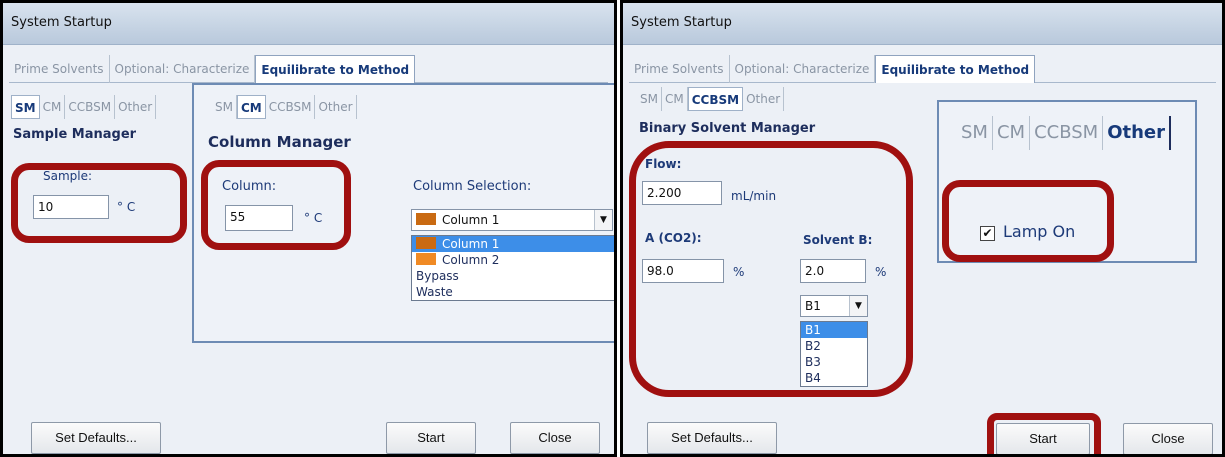 The width and height of the screenshot is (1225, 457). I want to click on column-selection-label: Column Selection:, so click(472, 186).